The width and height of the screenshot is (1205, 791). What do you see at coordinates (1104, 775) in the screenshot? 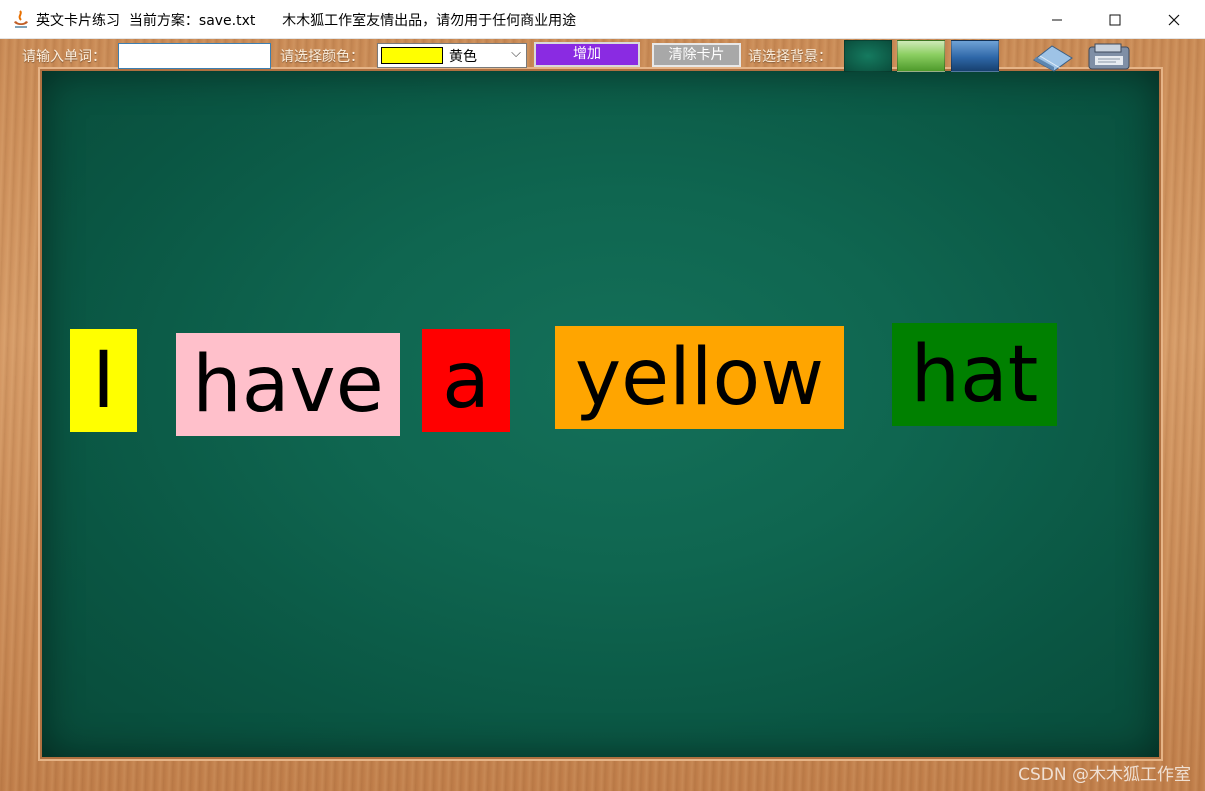
I see `watermark: CSDN @木木狐工作室` at bounding box center [1104, 775].